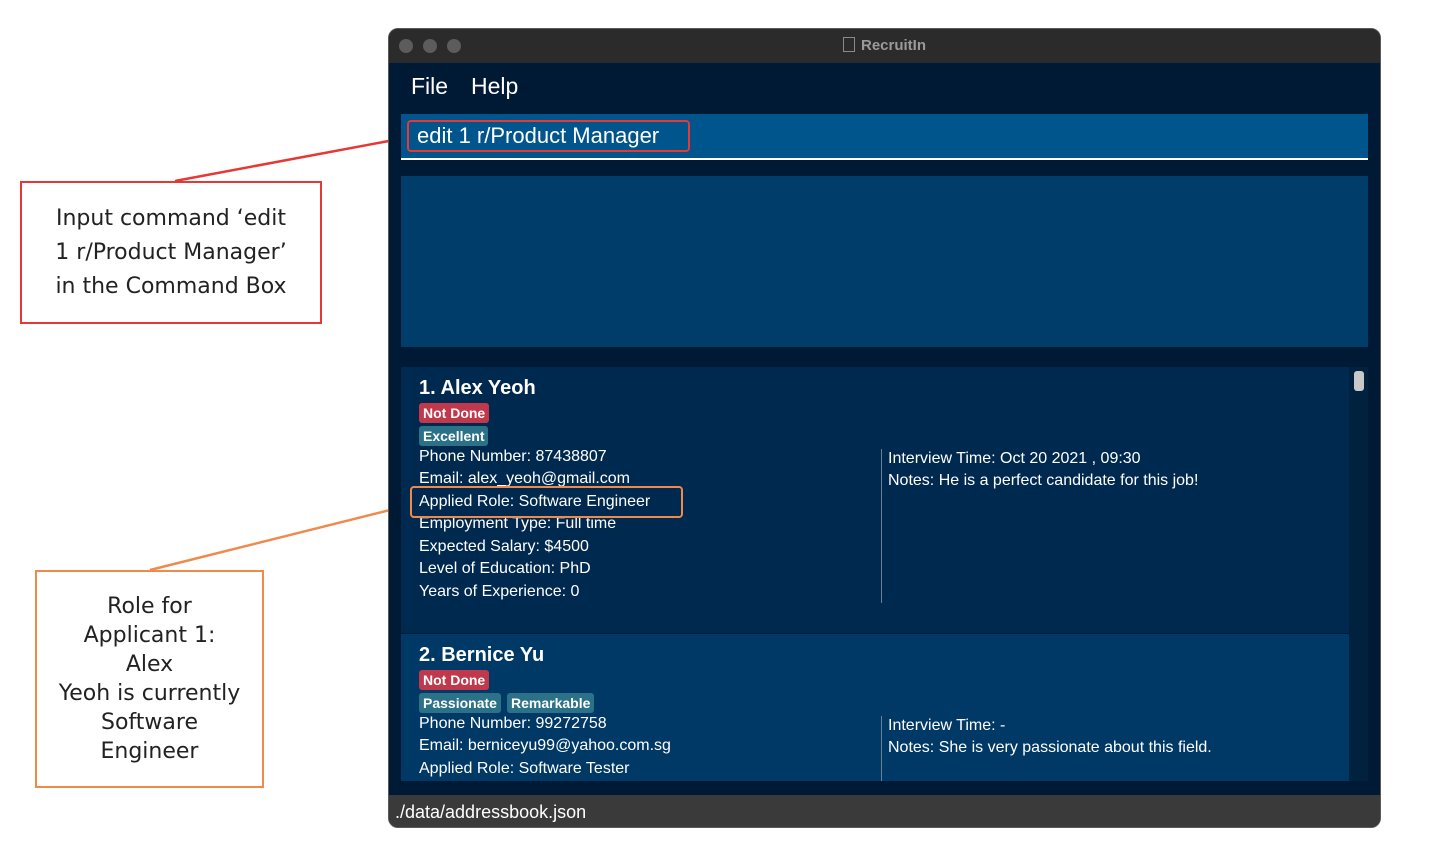 The image size is (1432, 854). What do you see at coordinates (884, 261) in the screenshot?
I see `result-display` at bounding box center [884, 261].